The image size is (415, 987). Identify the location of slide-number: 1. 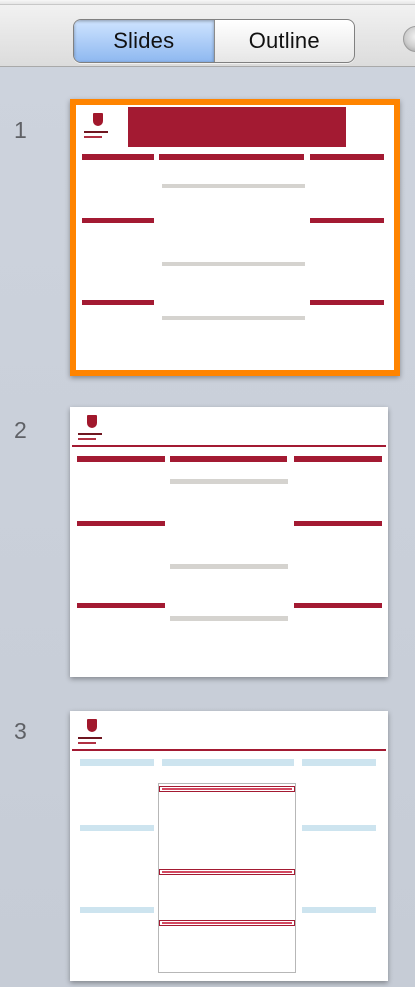
(20, 130).